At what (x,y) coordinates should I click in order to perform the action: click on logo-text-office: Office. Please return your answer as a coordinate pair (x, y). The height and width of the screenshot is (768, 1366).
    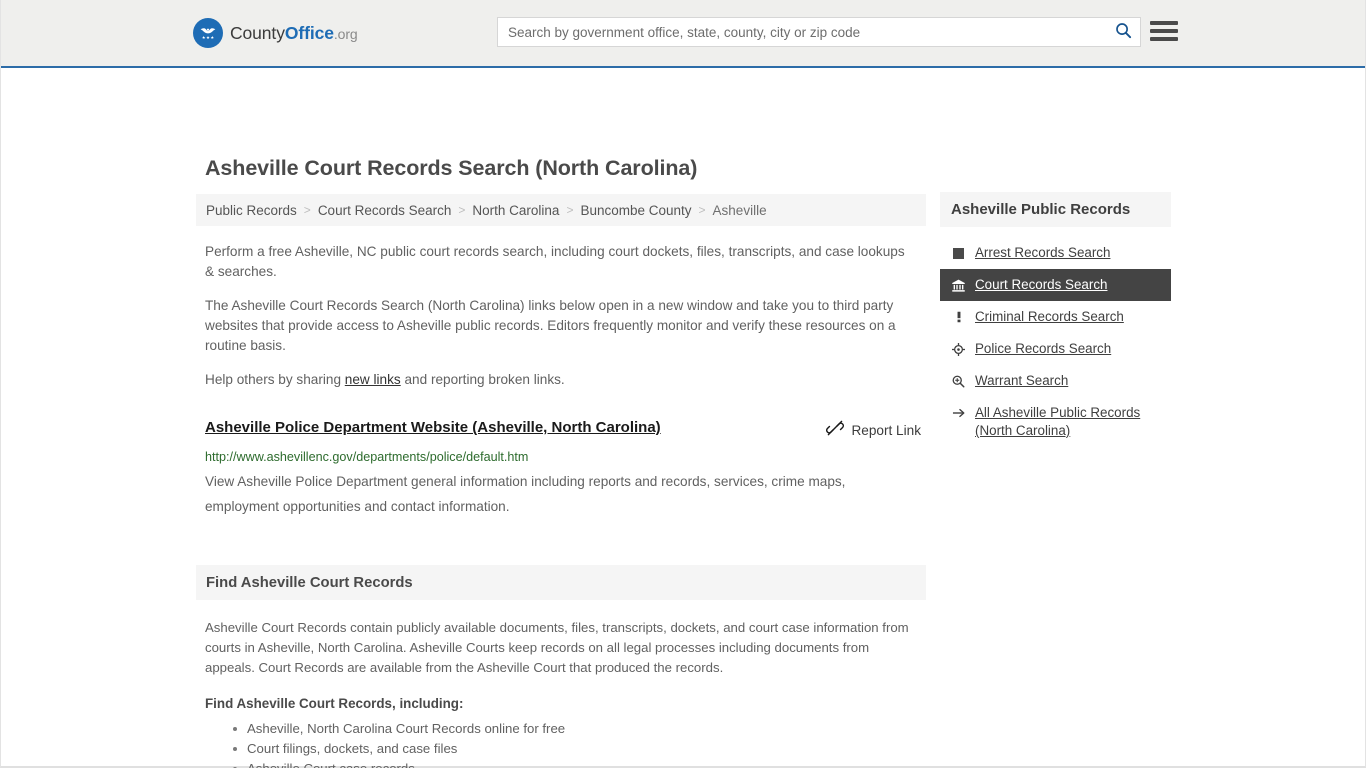
    Looking at the image, I should click on (309, 32).